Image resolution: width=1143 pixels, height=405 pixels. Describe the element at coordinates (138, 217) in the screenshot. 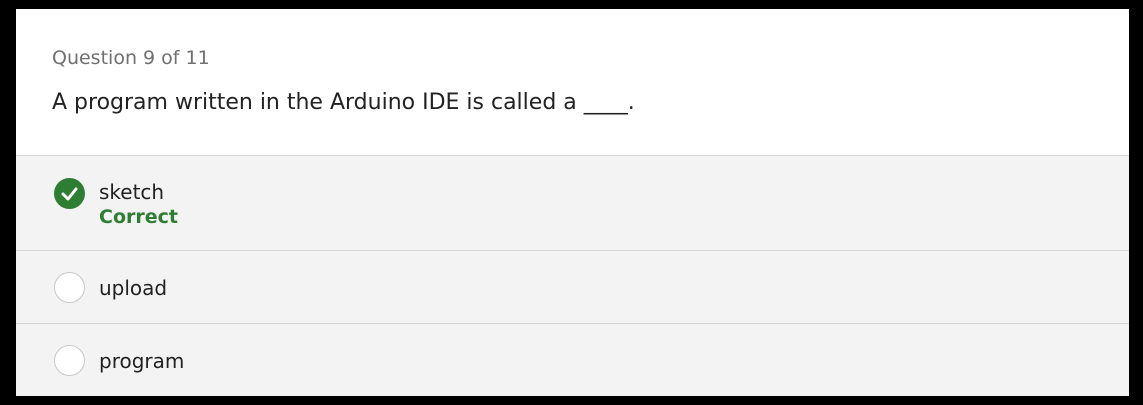

I see `correct-feedback: Correct` at that location.